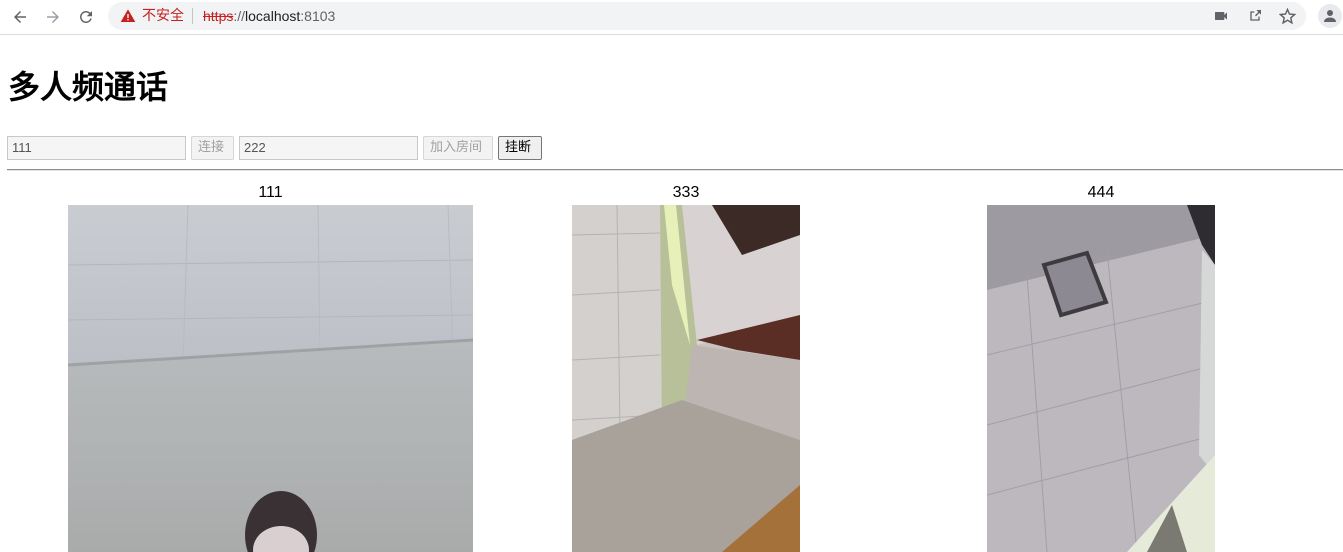  Describe the element at coordinates (520, 148) in the screenshot. I see `hangup-button: 挂断` at that location.